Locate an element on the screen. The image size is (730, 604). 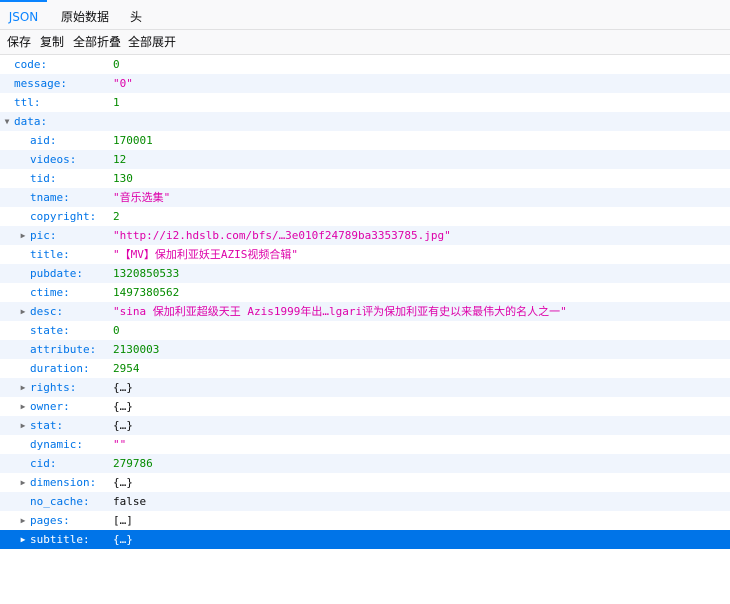
collapse-all-button: 全部折叠 is located at coordinates (97, 42).